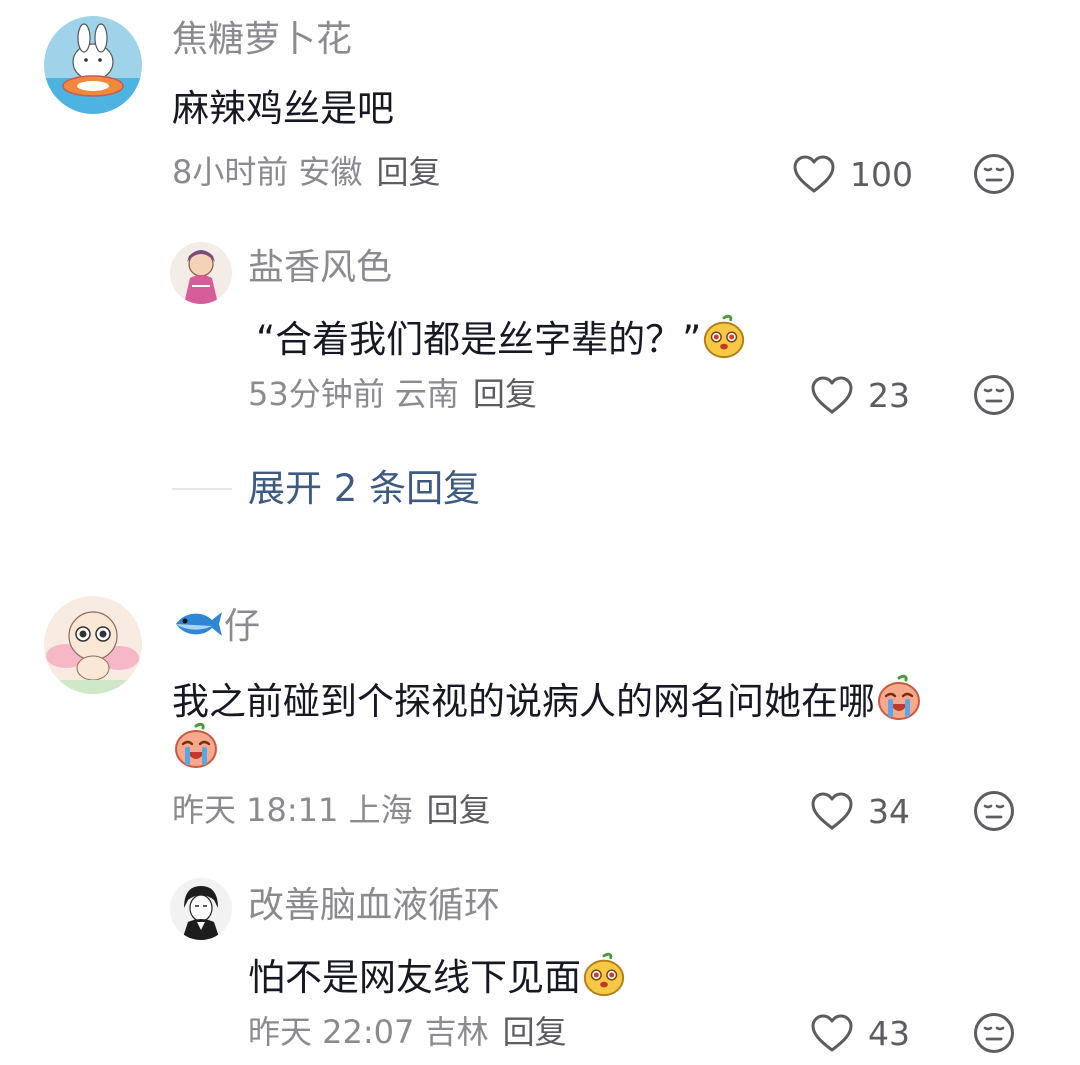 The height and width of the screenshot is (1065, 1080). Describe the element at coordinates (201, 273) in the screenshot. I see `anime-girl-avatar` at that location.